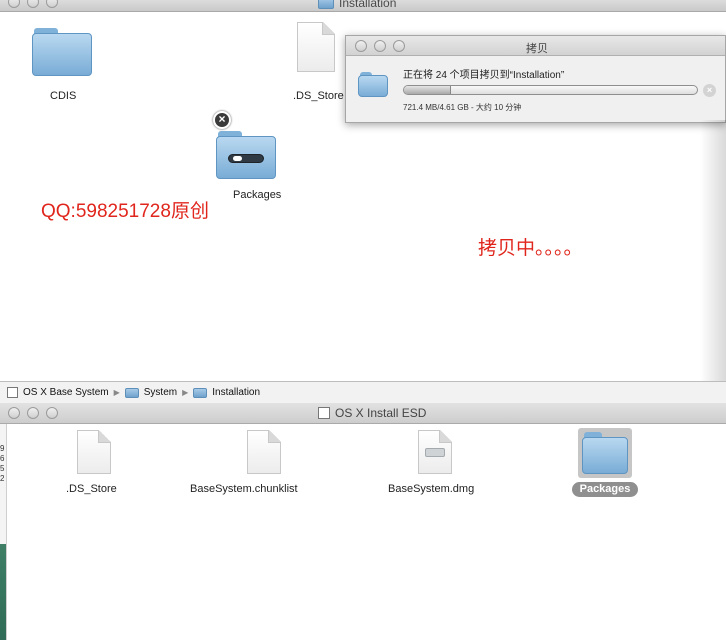  What do you see at coordinates (91, 489) in the screenshot?
I see `esd-ds-store-label: .DS_Store` at bounding box center [91, 489].